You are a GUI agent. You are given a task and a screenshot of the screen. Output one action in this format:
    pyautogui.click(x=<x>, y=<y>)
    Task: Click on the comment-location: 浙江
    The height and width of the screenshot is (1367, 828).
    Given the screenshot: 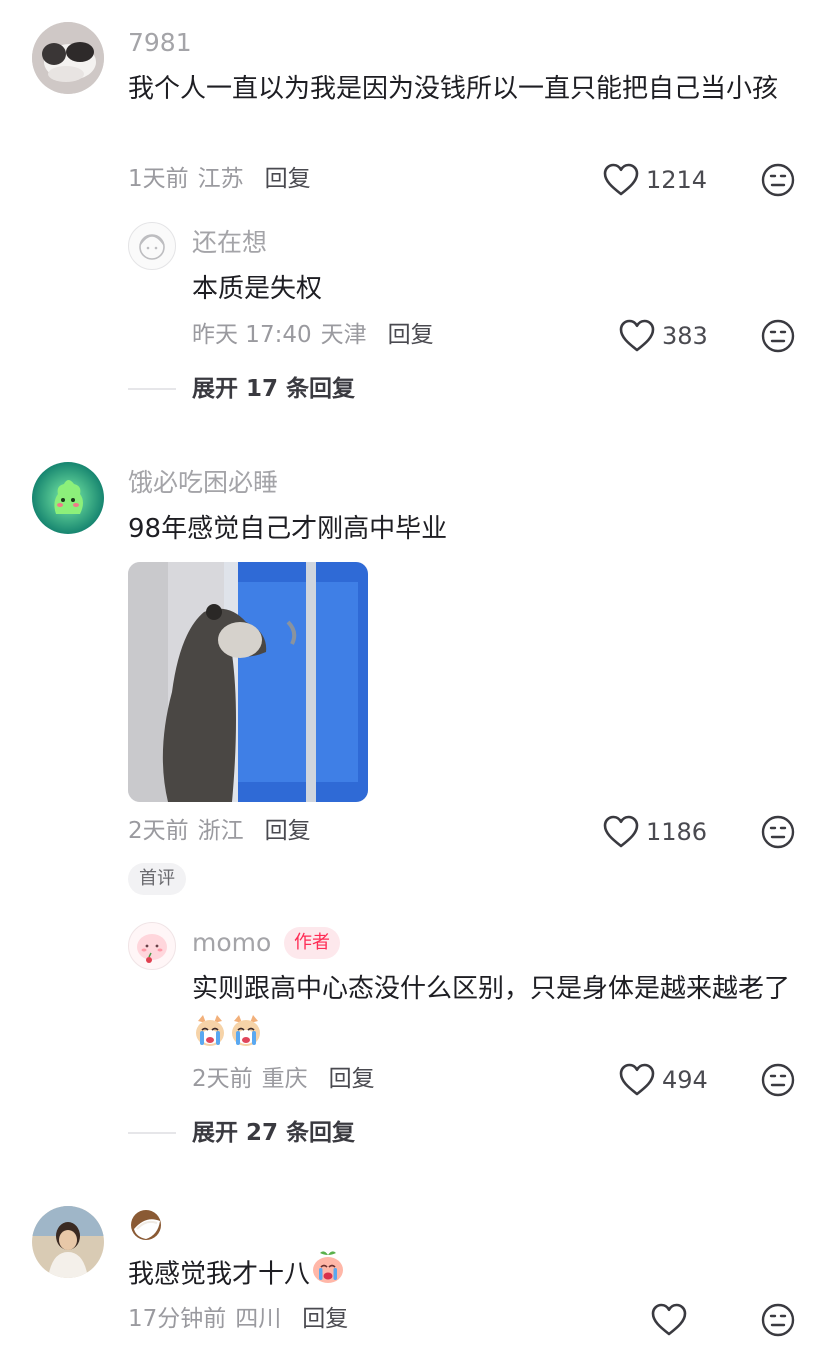 What is the action you would take?
    pyautogui.click(x=220, y=831)
    